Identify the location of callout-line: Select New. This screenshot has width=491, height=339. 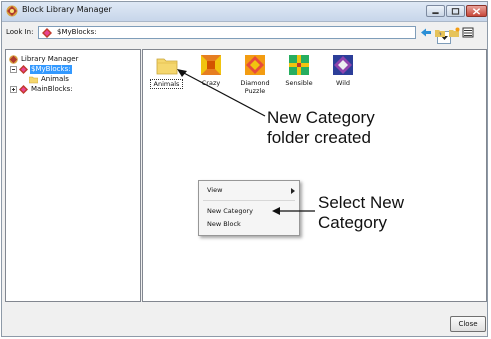
(361, 202).